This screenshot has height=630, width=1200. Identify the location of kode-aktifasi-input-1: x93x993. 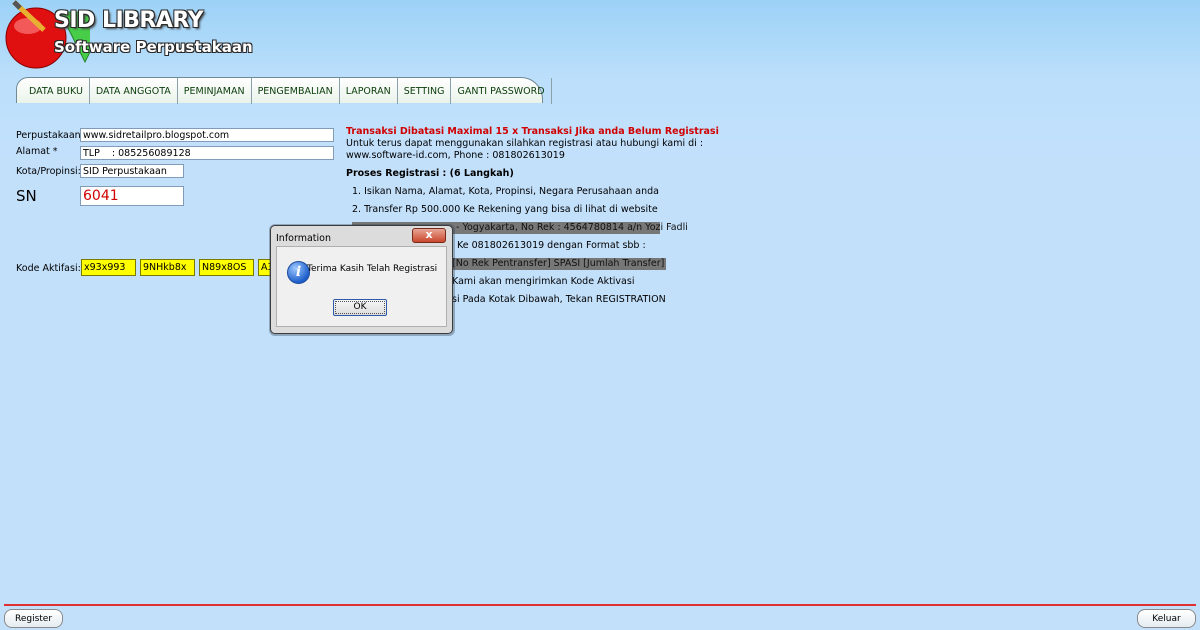
(108, 267).